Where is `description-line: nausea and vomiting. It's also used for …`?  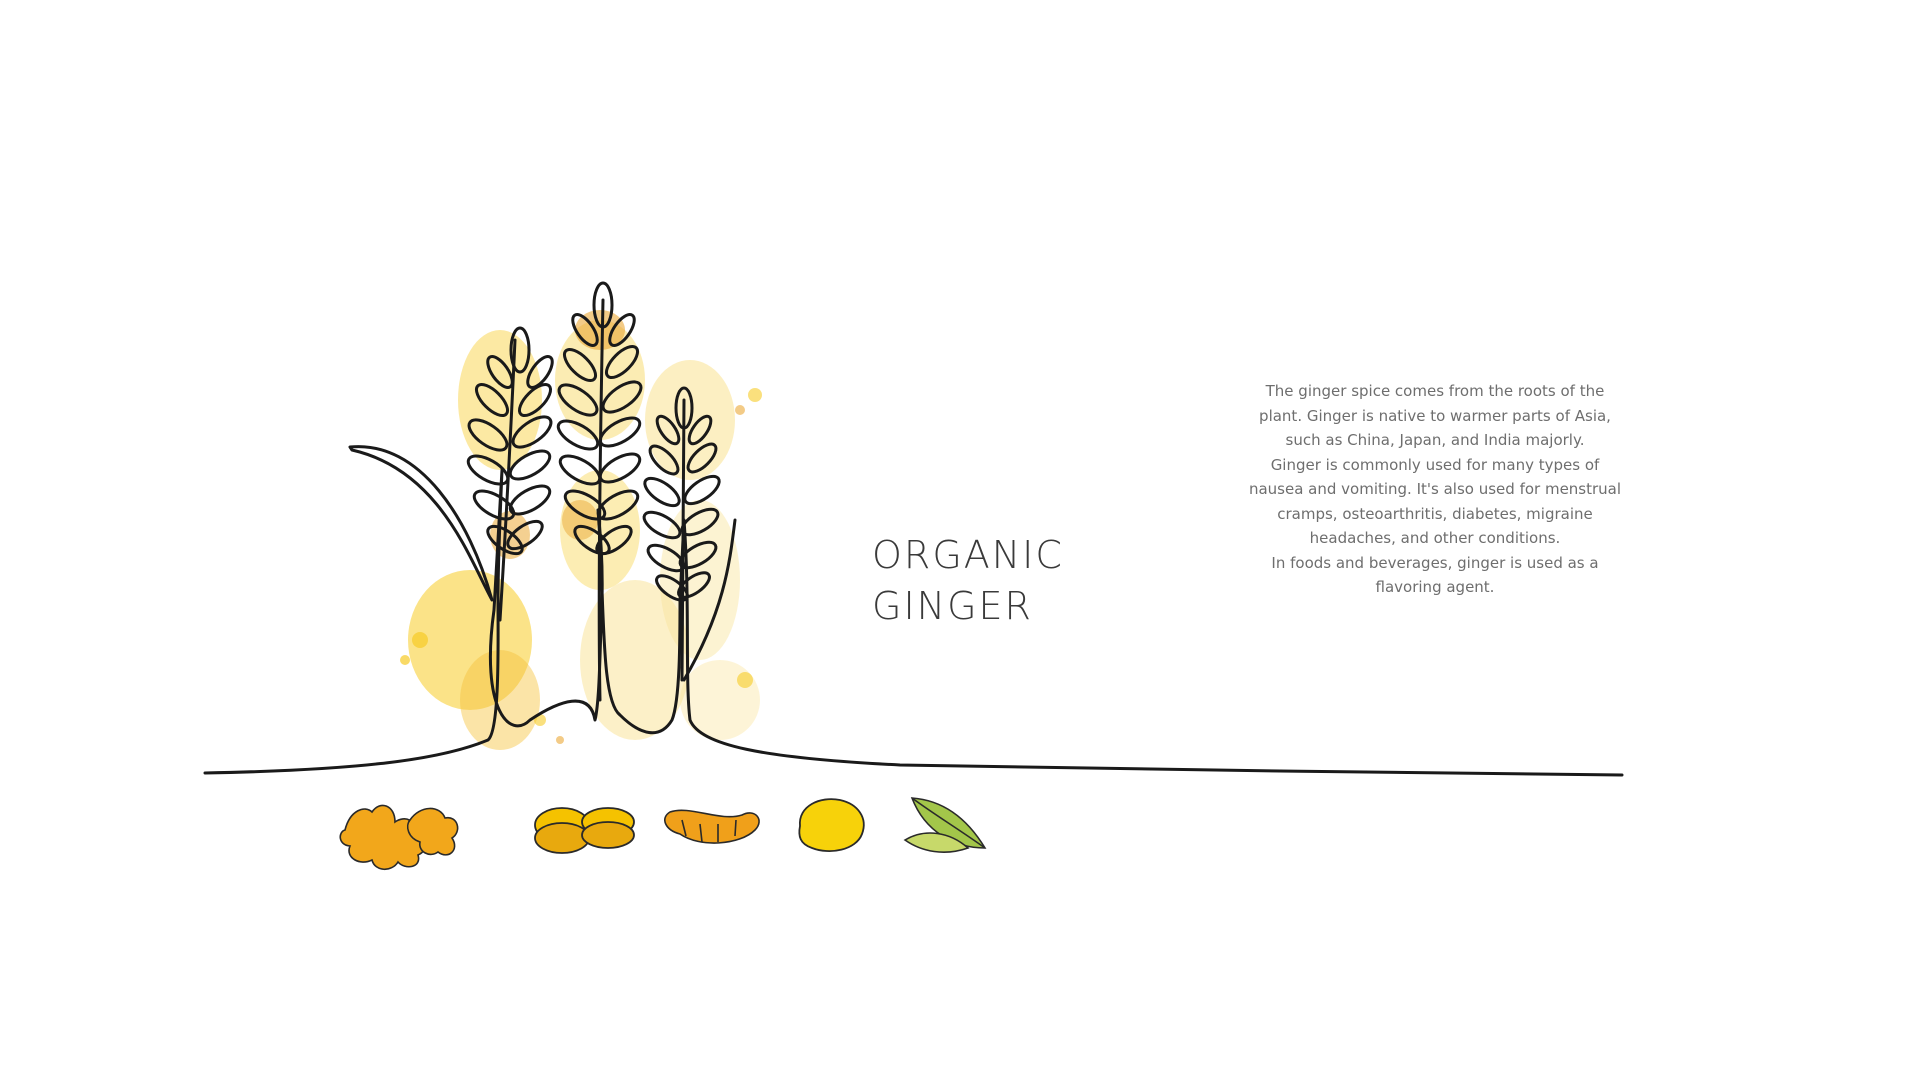
description-line: nausea and vomiting. It's also used for … is located at coordinates (1435, 489).